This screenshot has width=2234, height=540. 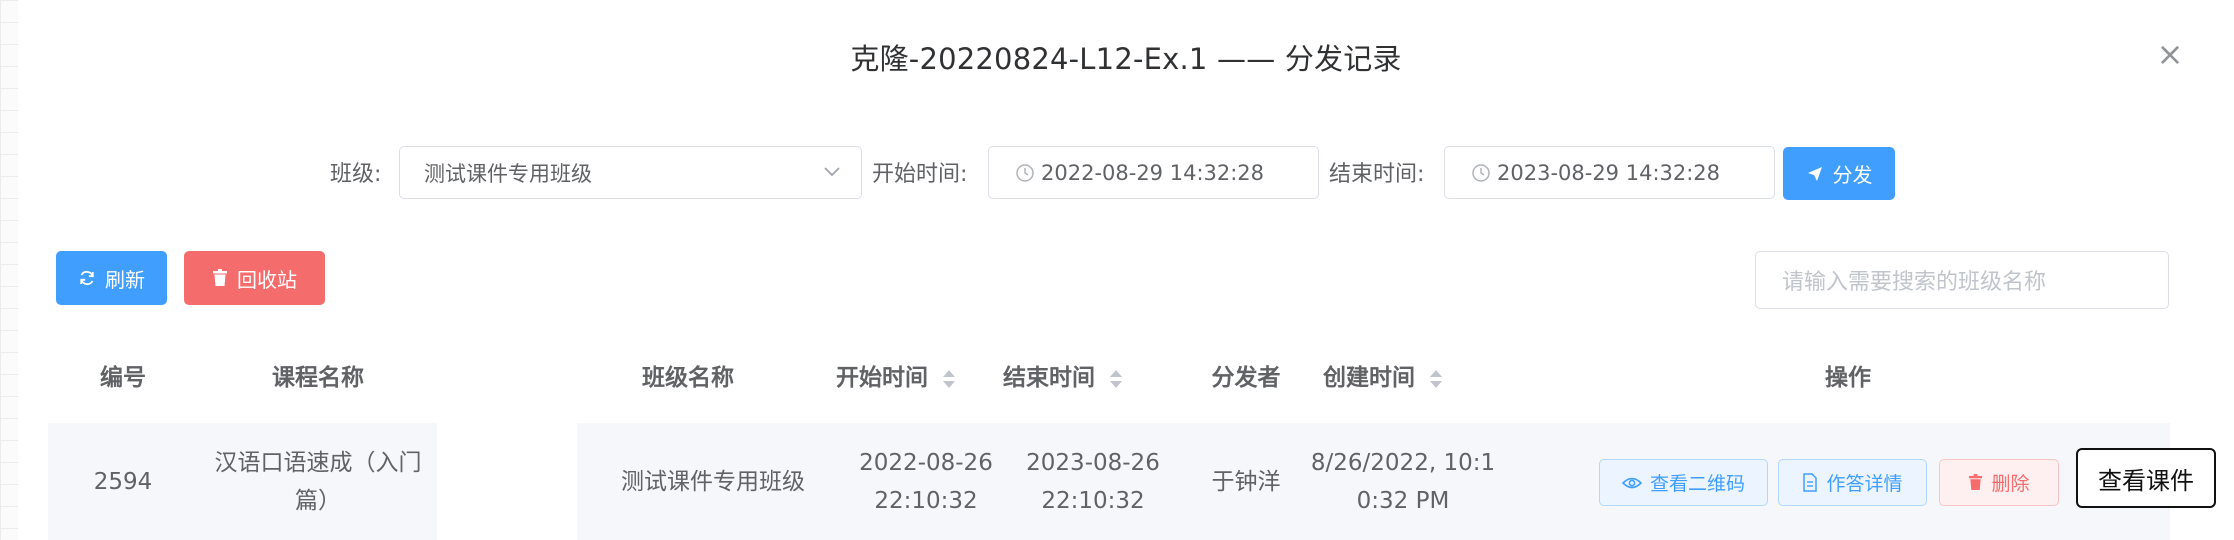 What do you see at coordinates (1093, 463) in the screenshot?
I see `cell-end-date: 2023-08-26` at bounding box center [1093, 463].